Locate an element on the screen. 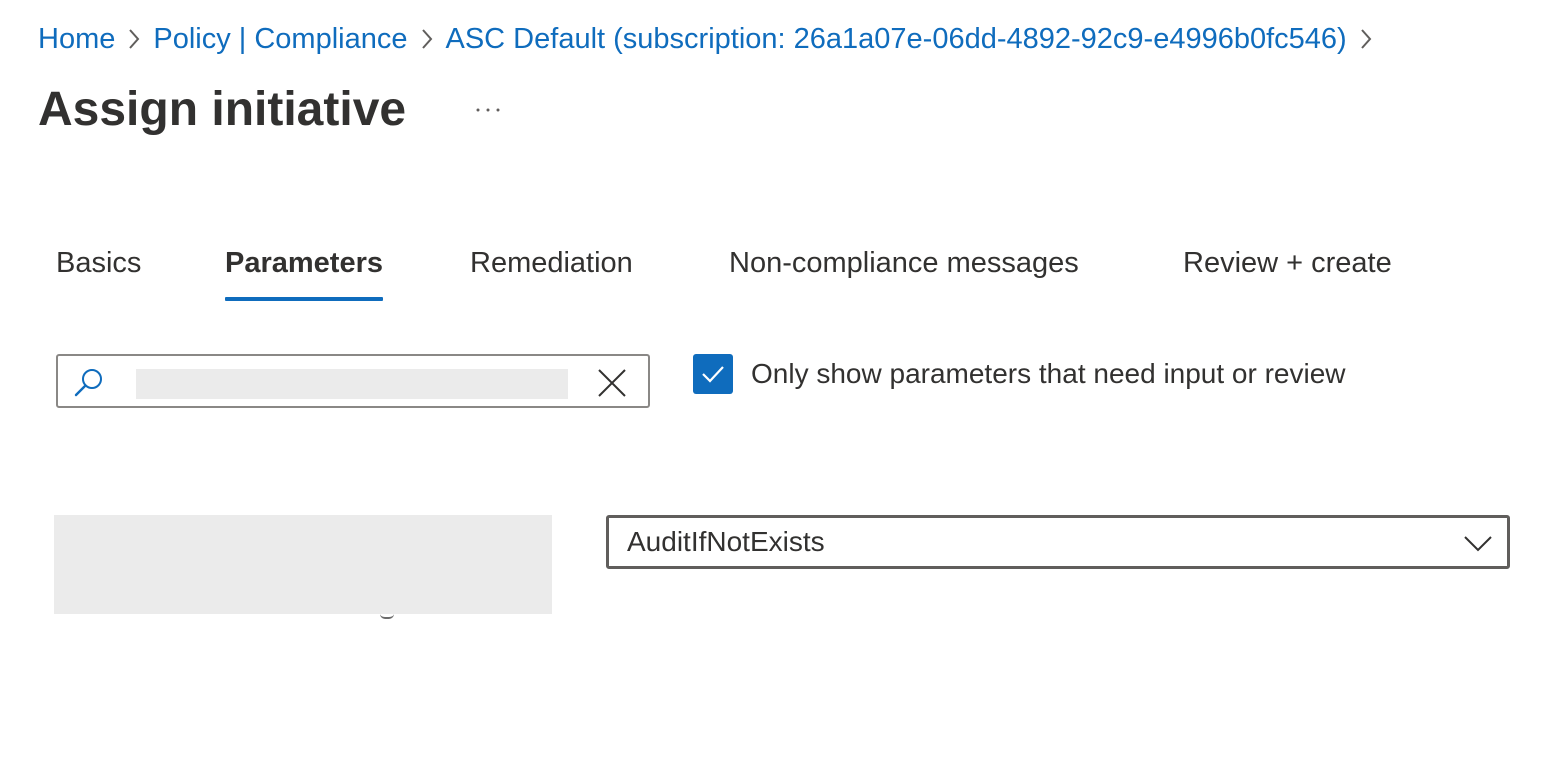 Image resolution: width=1552 pixels, height=778 pixels. more-options-button is located at coordinates (488, 110).